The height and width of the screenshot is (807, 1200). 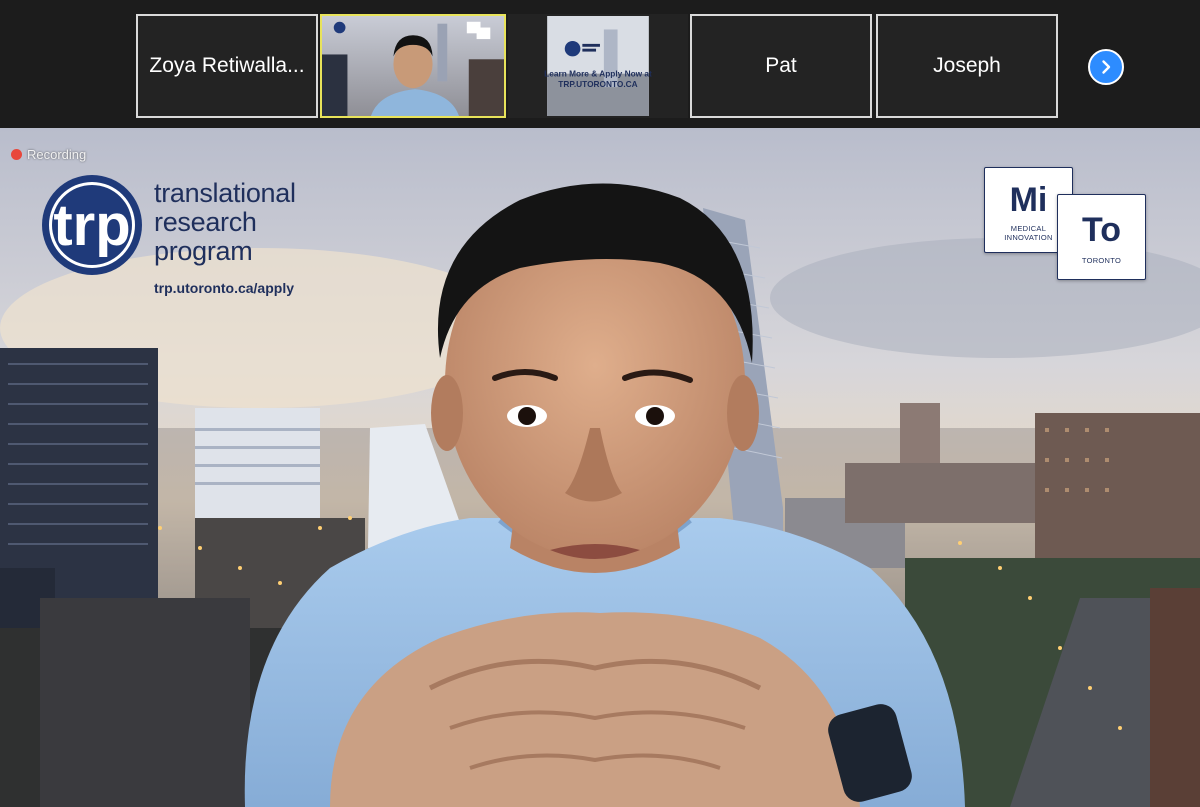 I want to click on trp-logo: trp, so click(x=92, y=225).